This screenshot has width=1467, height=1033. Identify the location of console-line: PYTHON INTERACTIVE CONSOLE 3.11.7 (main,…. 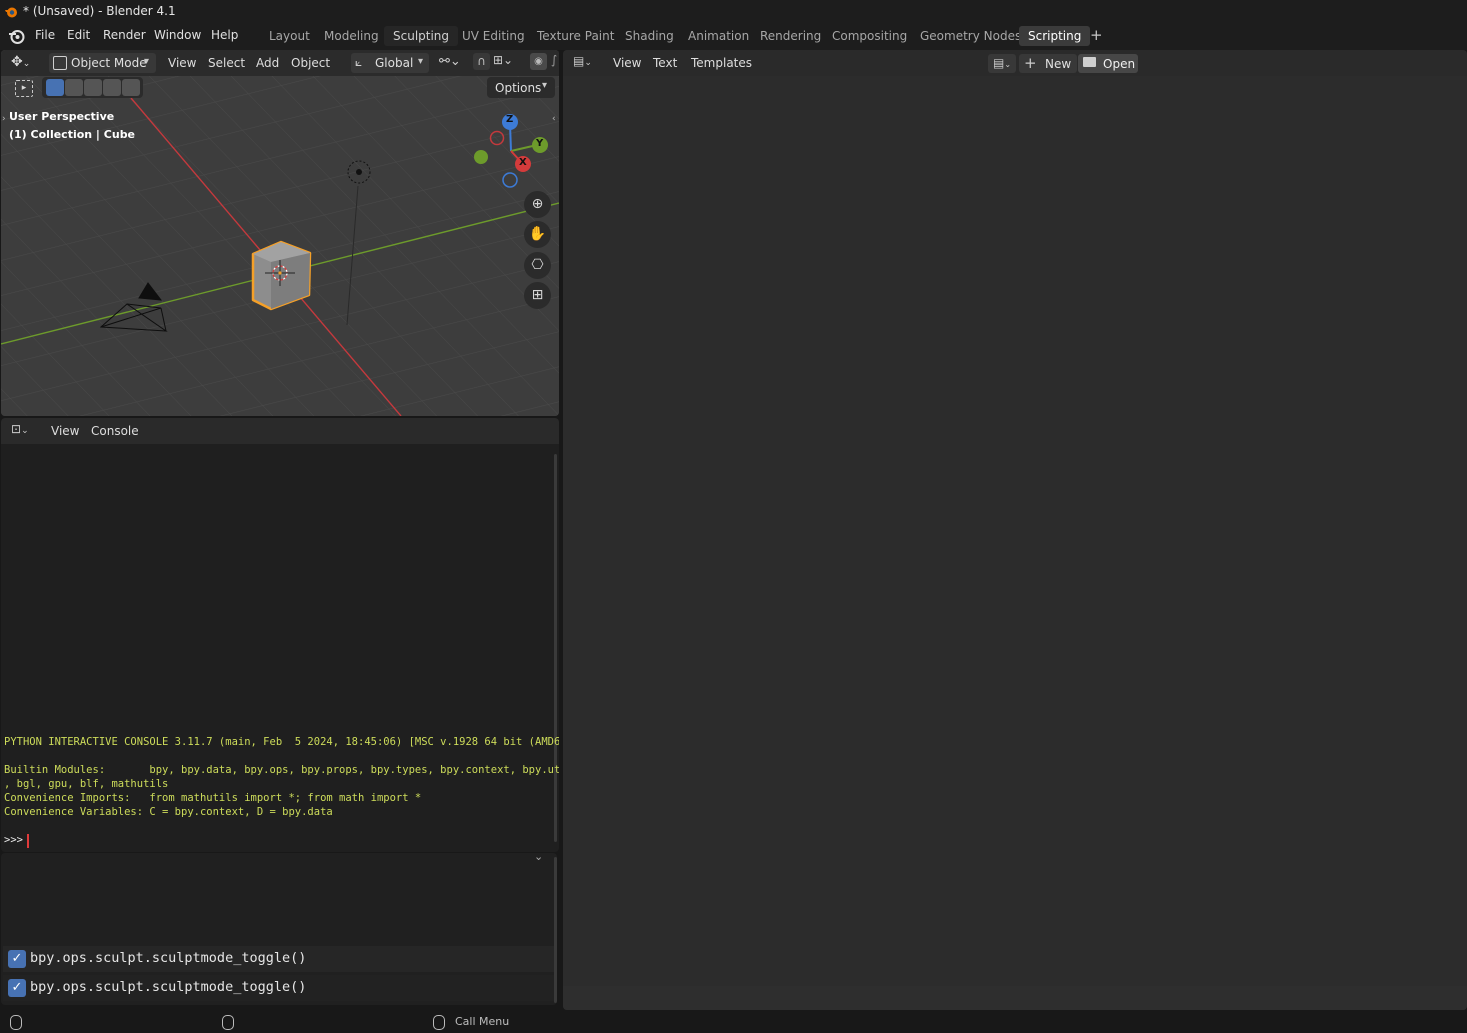
(281, 742).